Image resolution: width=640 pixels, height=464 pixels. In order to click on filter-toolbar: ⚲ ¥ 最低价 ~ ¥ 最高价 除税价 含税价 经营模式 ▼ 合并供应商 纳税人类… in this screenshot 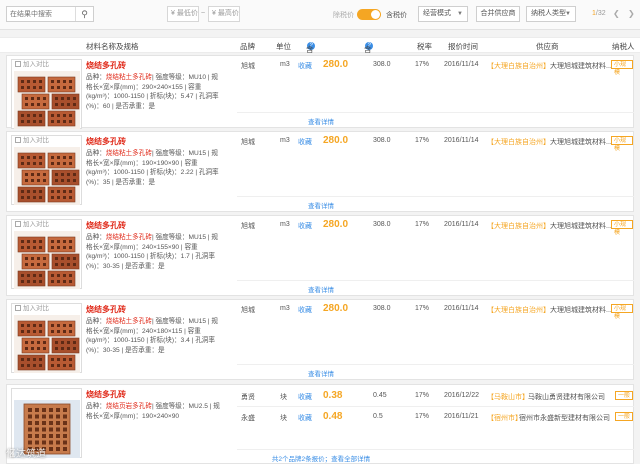, I will do `click(320, 15)`.